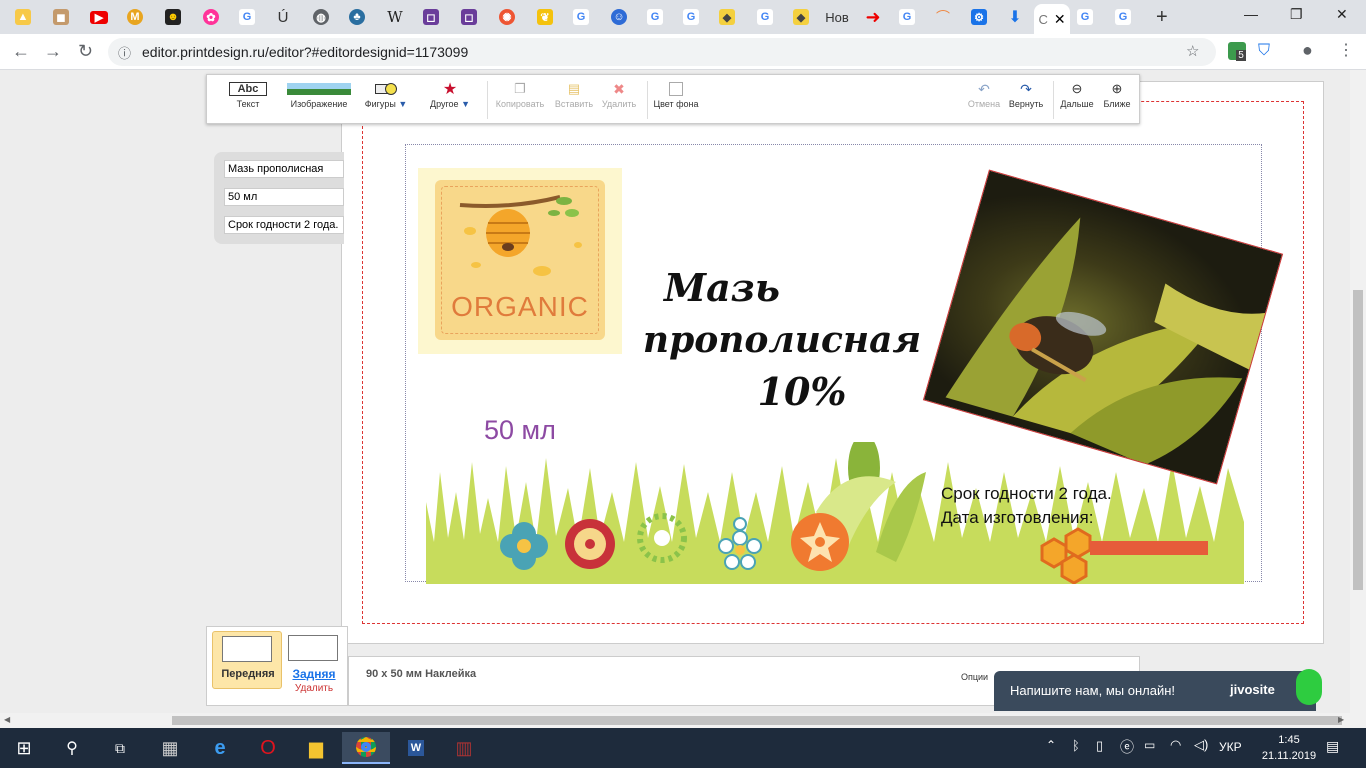  What do you see at coordinates (1060, 19) in the screenshot?
I see `close-icon: ✕` at bounding box center [1060, 19].